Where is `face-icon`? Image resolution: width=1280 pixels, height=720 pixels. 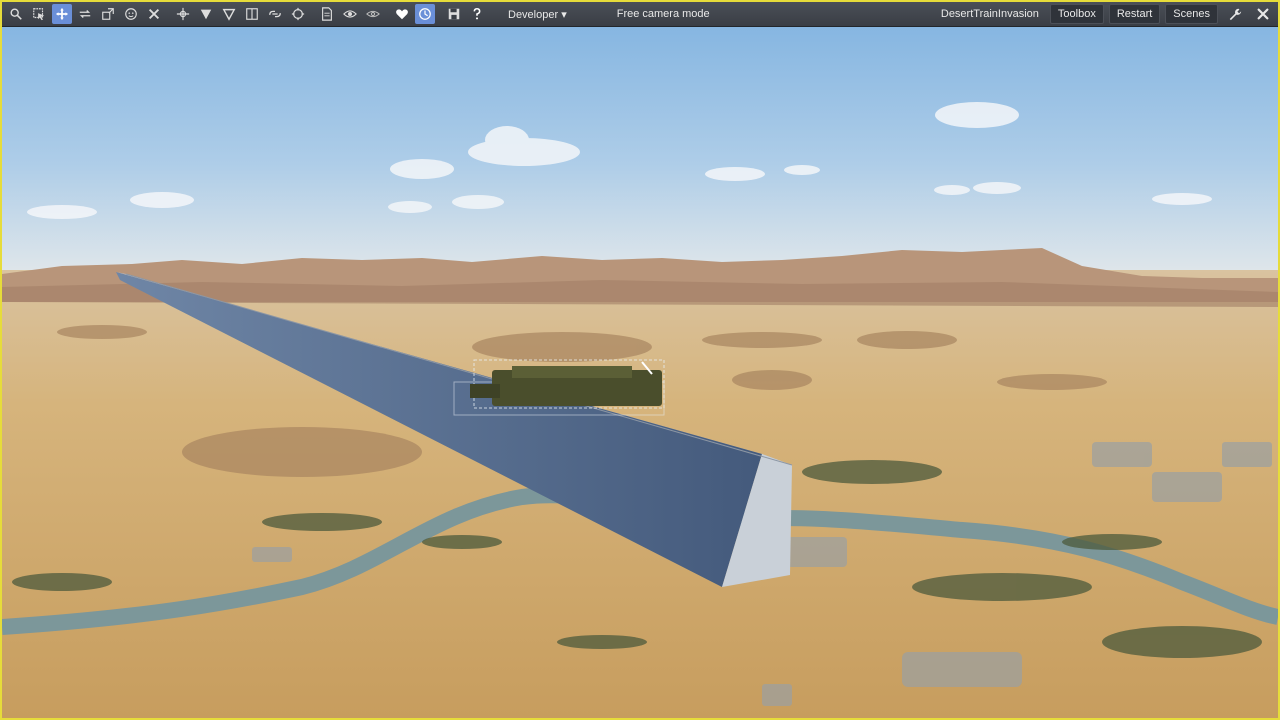 face-icon is located at coordinates (131, 14).